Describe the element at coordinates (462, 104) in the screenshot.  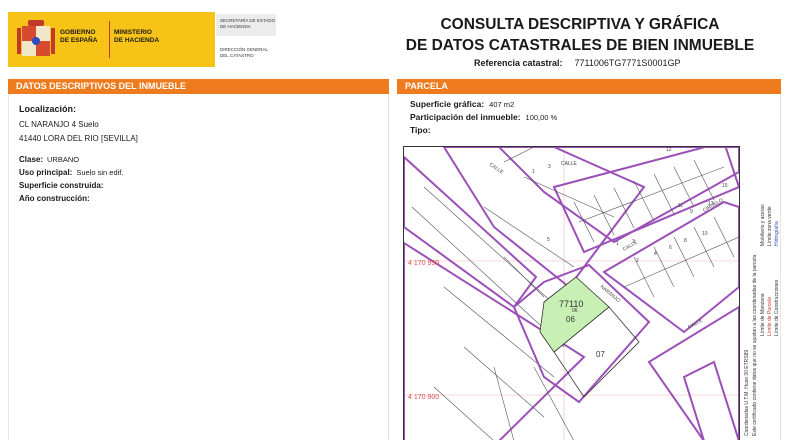
I see `superficie-grafica-field: Superficie gráfica: 407 m2` at that location.